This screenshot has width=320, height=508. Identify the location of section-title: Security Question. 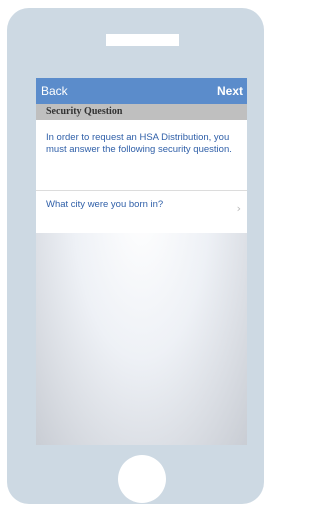
(84, 111).